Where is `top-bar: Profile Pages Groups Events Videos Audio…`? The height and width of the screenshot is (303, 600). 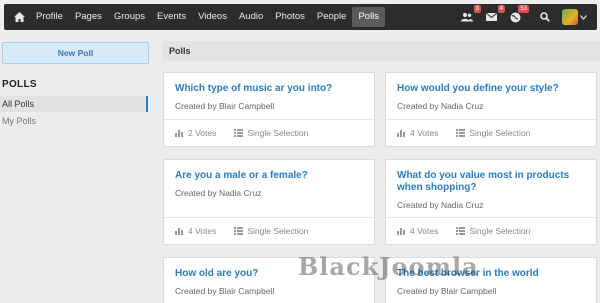 top-bar: Profile Pages Groups Events Videos Audio… is located at coordinates (300, 16).